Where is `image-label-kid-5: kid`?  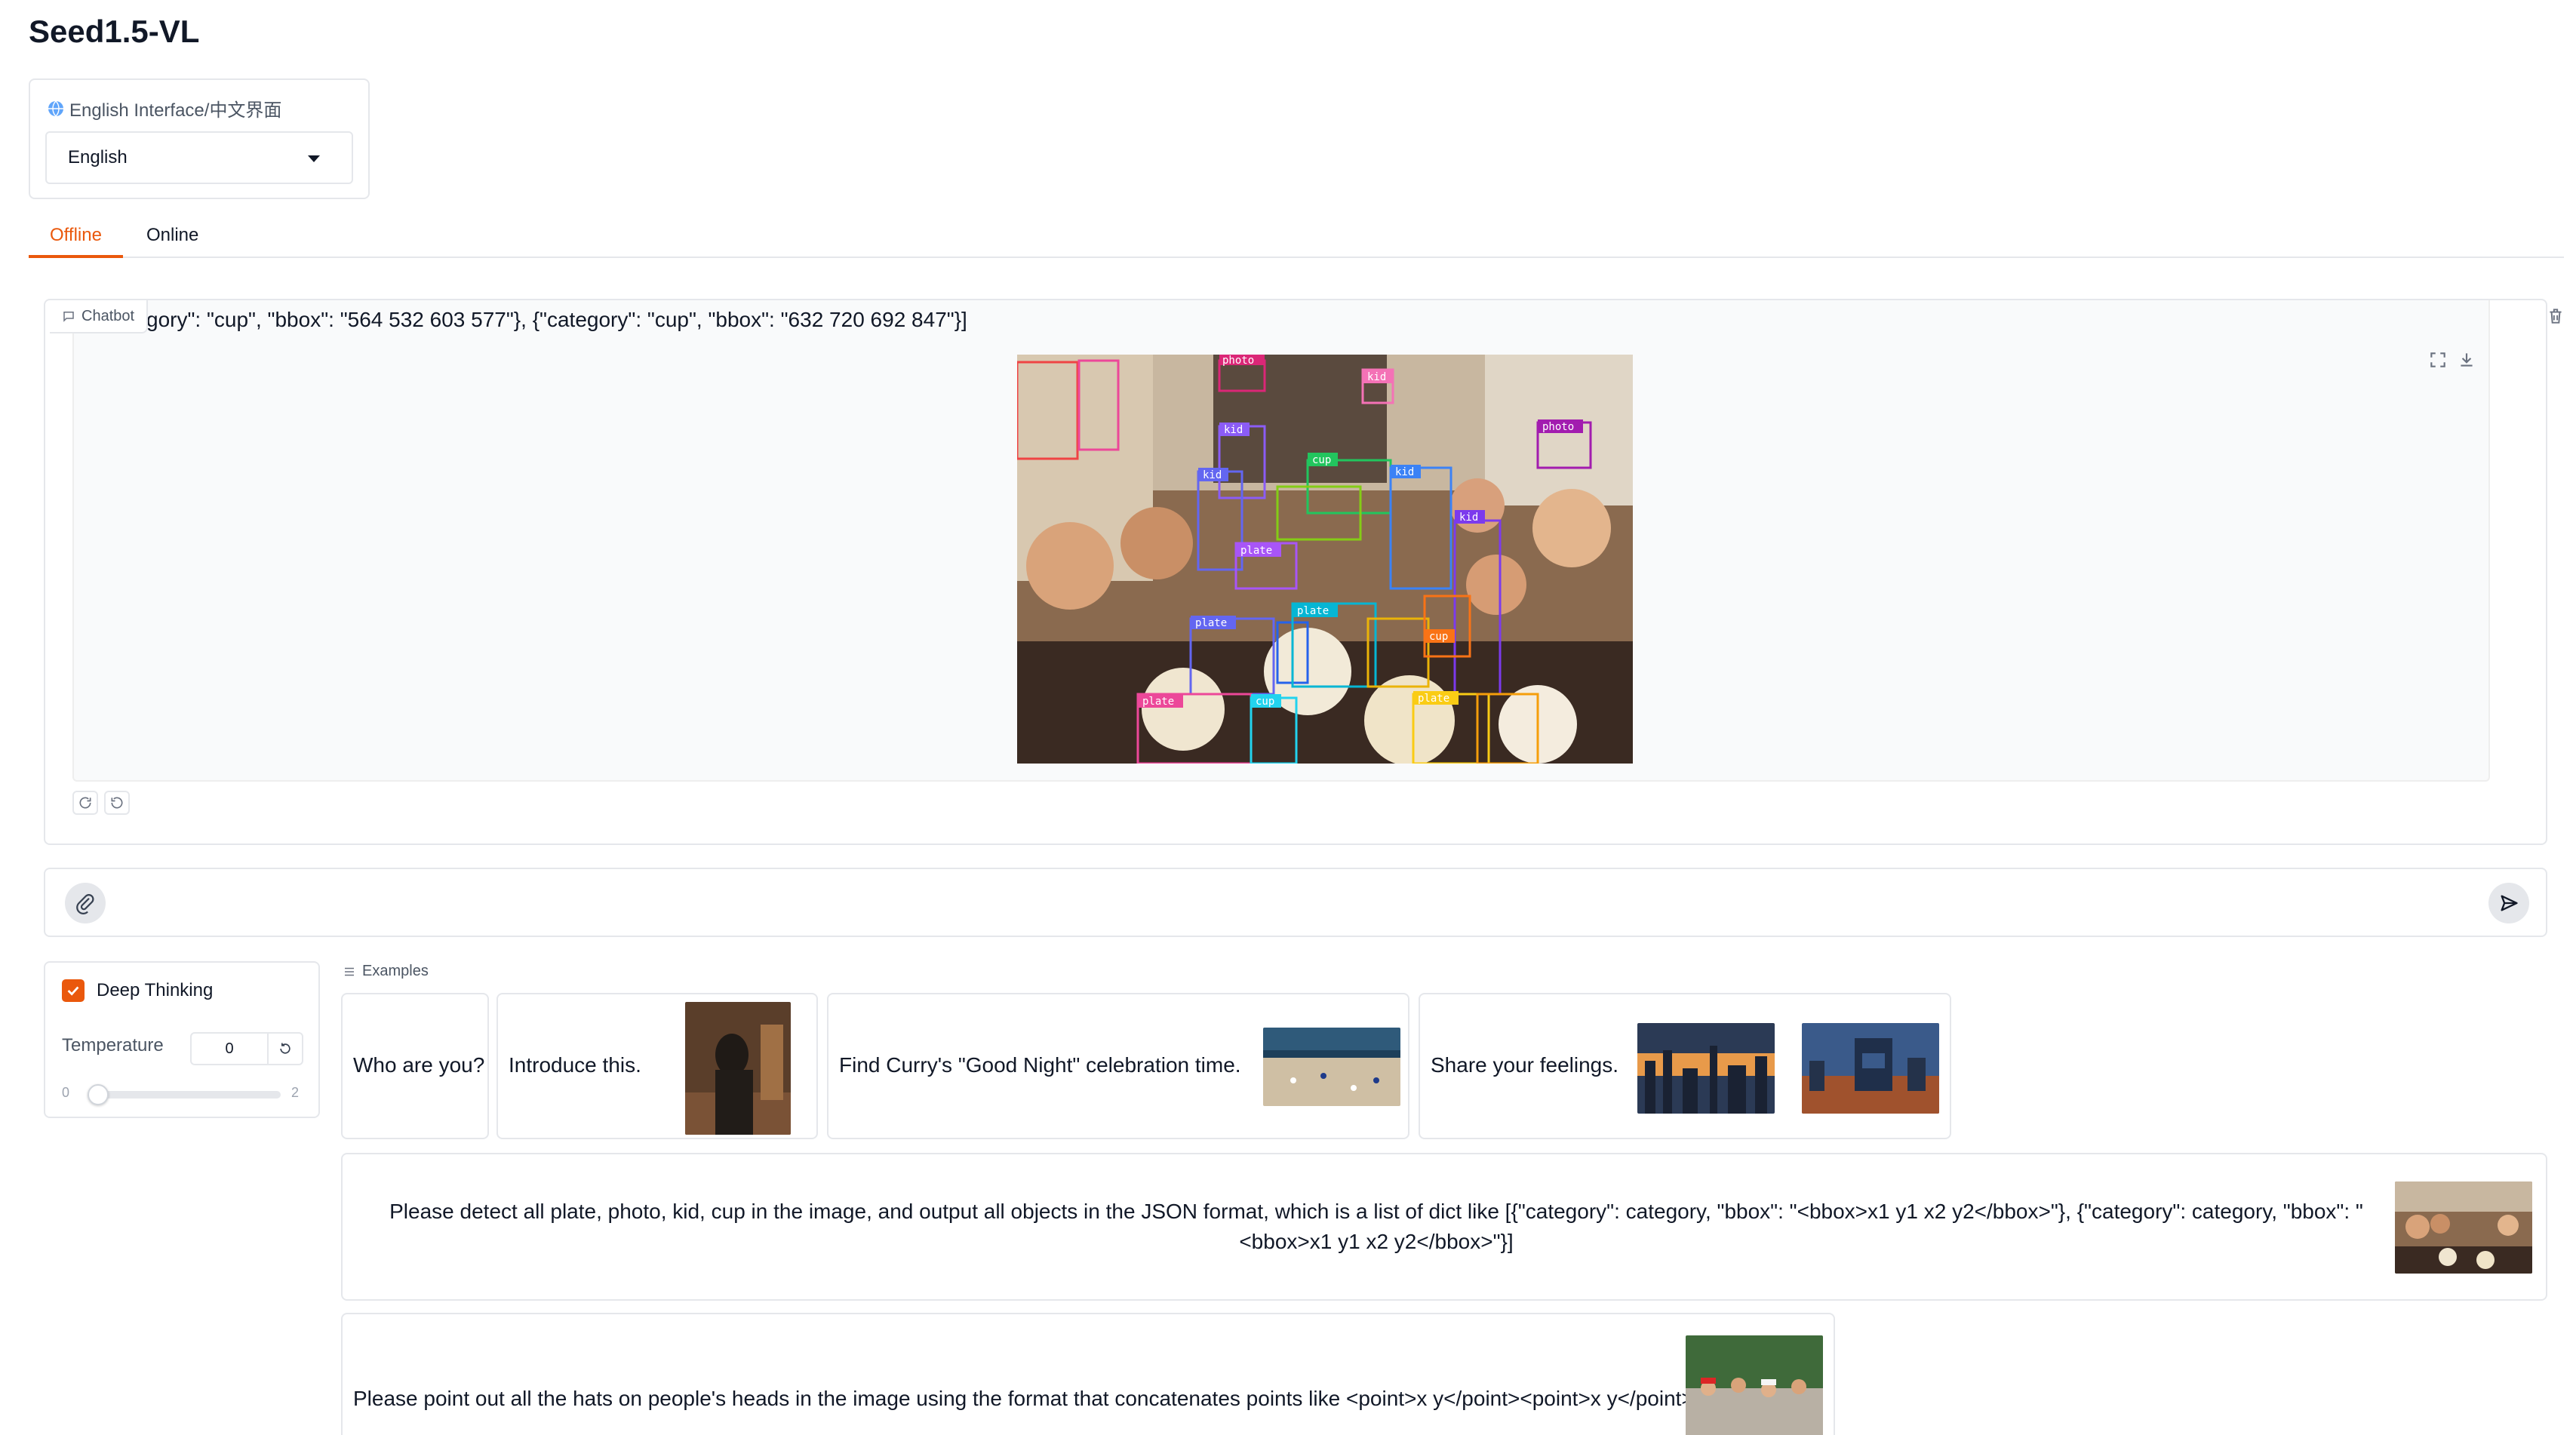
image-label-kid-5: kid is located at coordinates (1468, 518).